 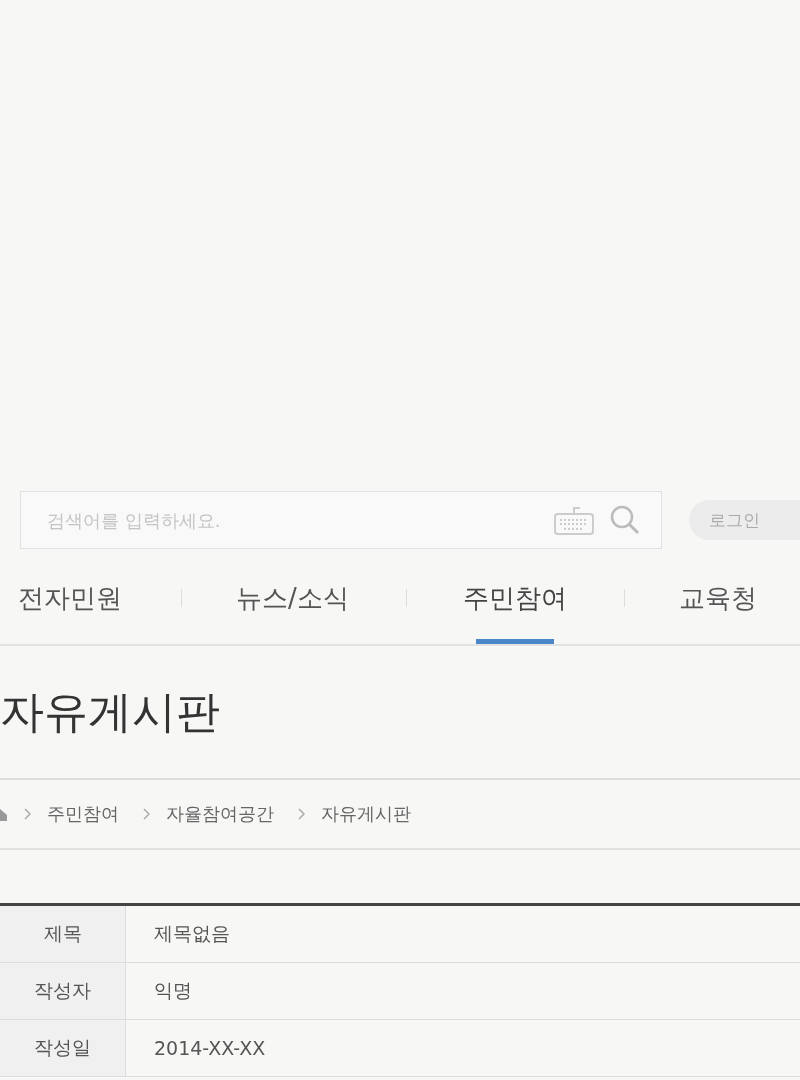 What do you see at coordinates (574, 520) in the screenshot?
I see `keyboard-icon` at bounding box center [574, 520].